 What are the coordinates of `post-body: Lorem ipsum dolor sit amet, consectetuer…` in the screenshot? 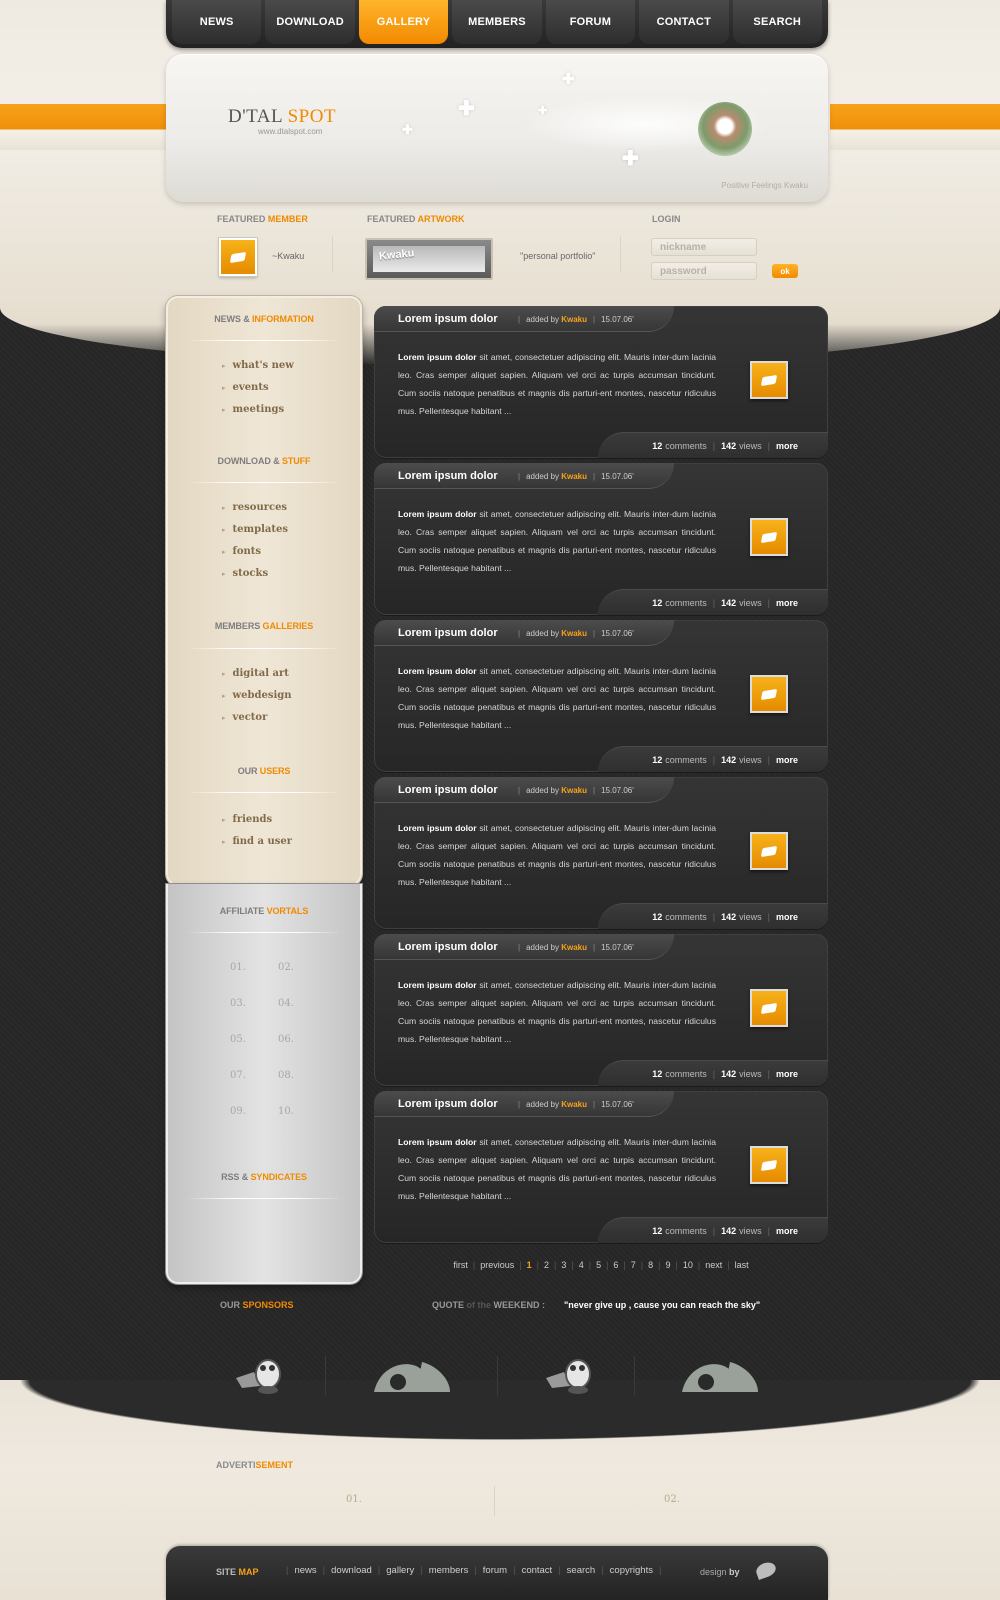 It's located at (557, 1169).